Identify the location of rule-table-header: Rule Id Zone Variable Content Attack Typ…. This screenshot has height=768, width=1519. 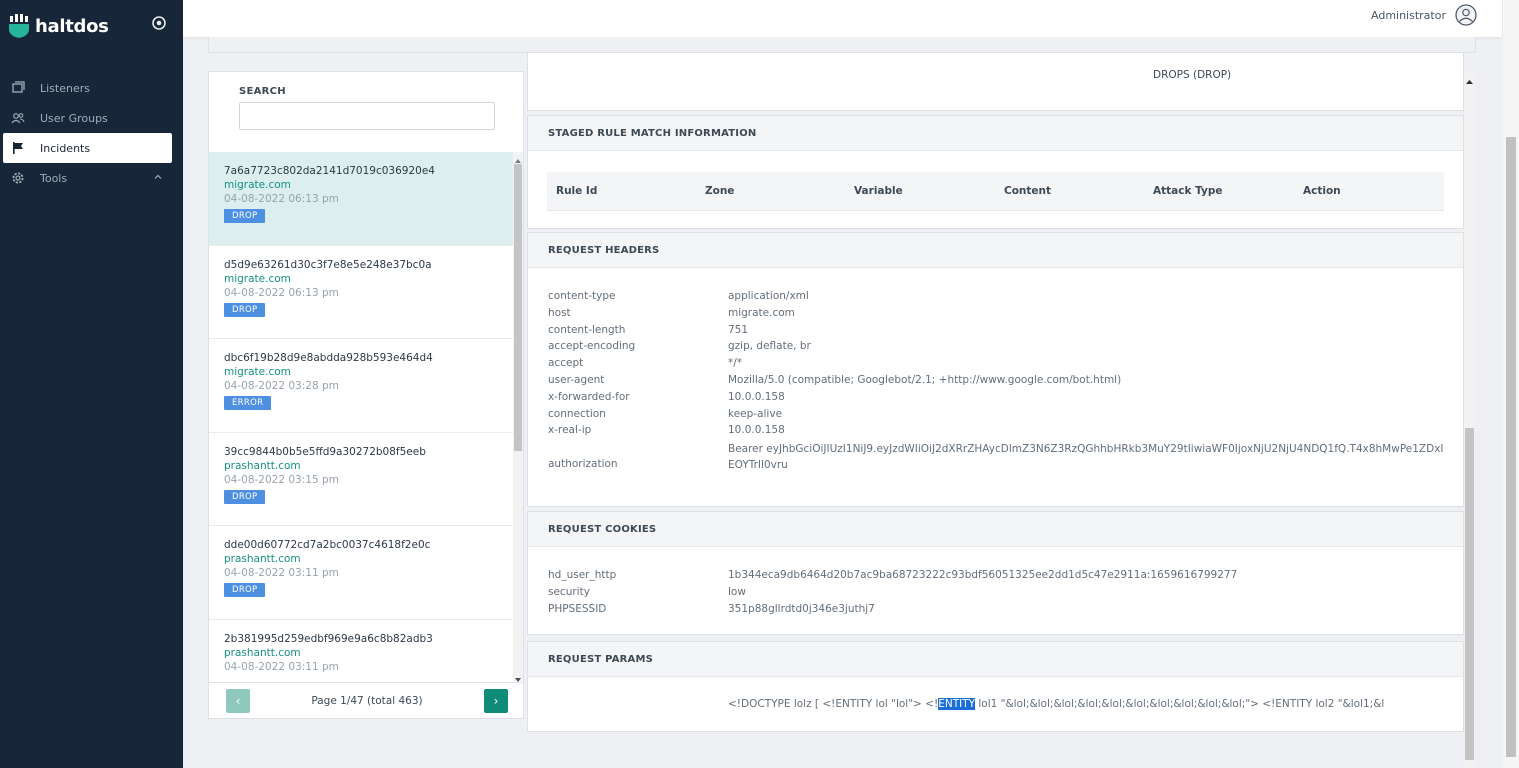
(995, 191).